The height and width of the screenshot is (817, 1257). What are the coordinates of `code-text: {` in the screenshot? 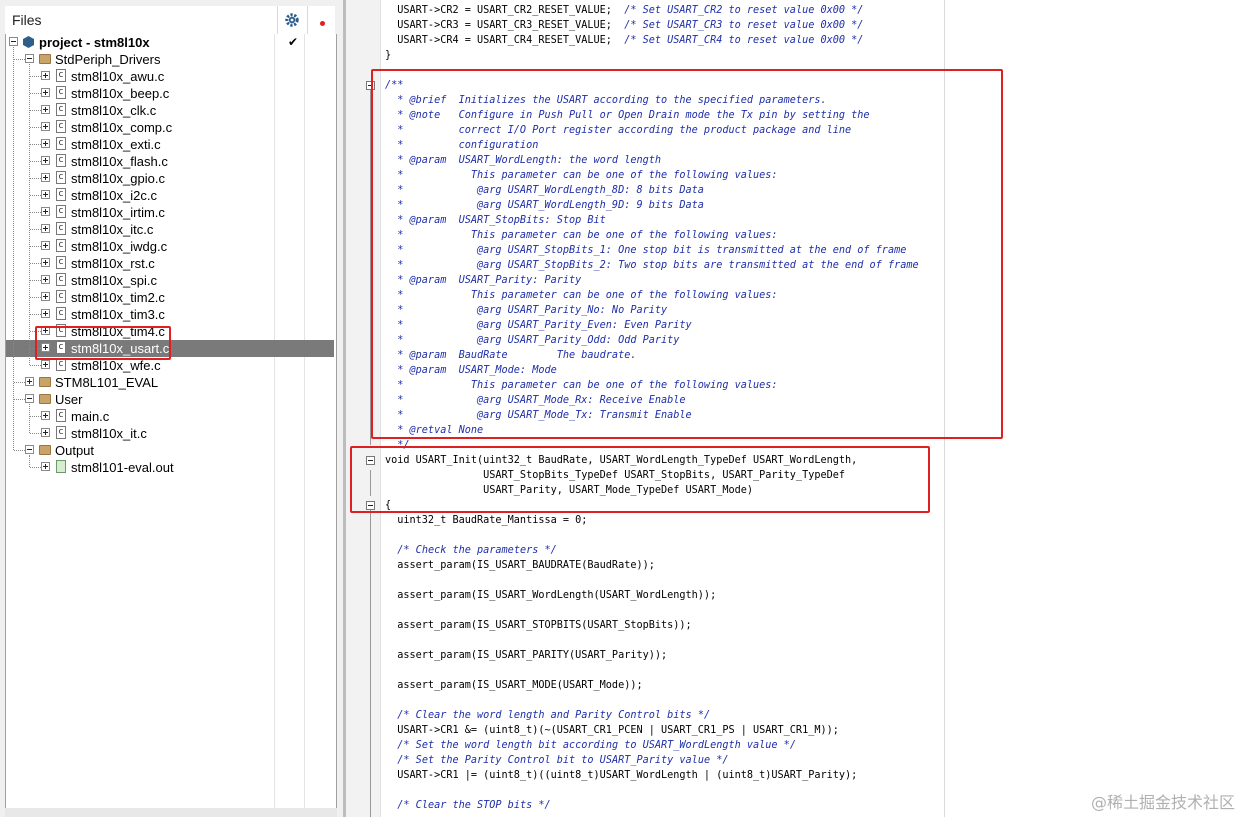 It's located at (388, 505).